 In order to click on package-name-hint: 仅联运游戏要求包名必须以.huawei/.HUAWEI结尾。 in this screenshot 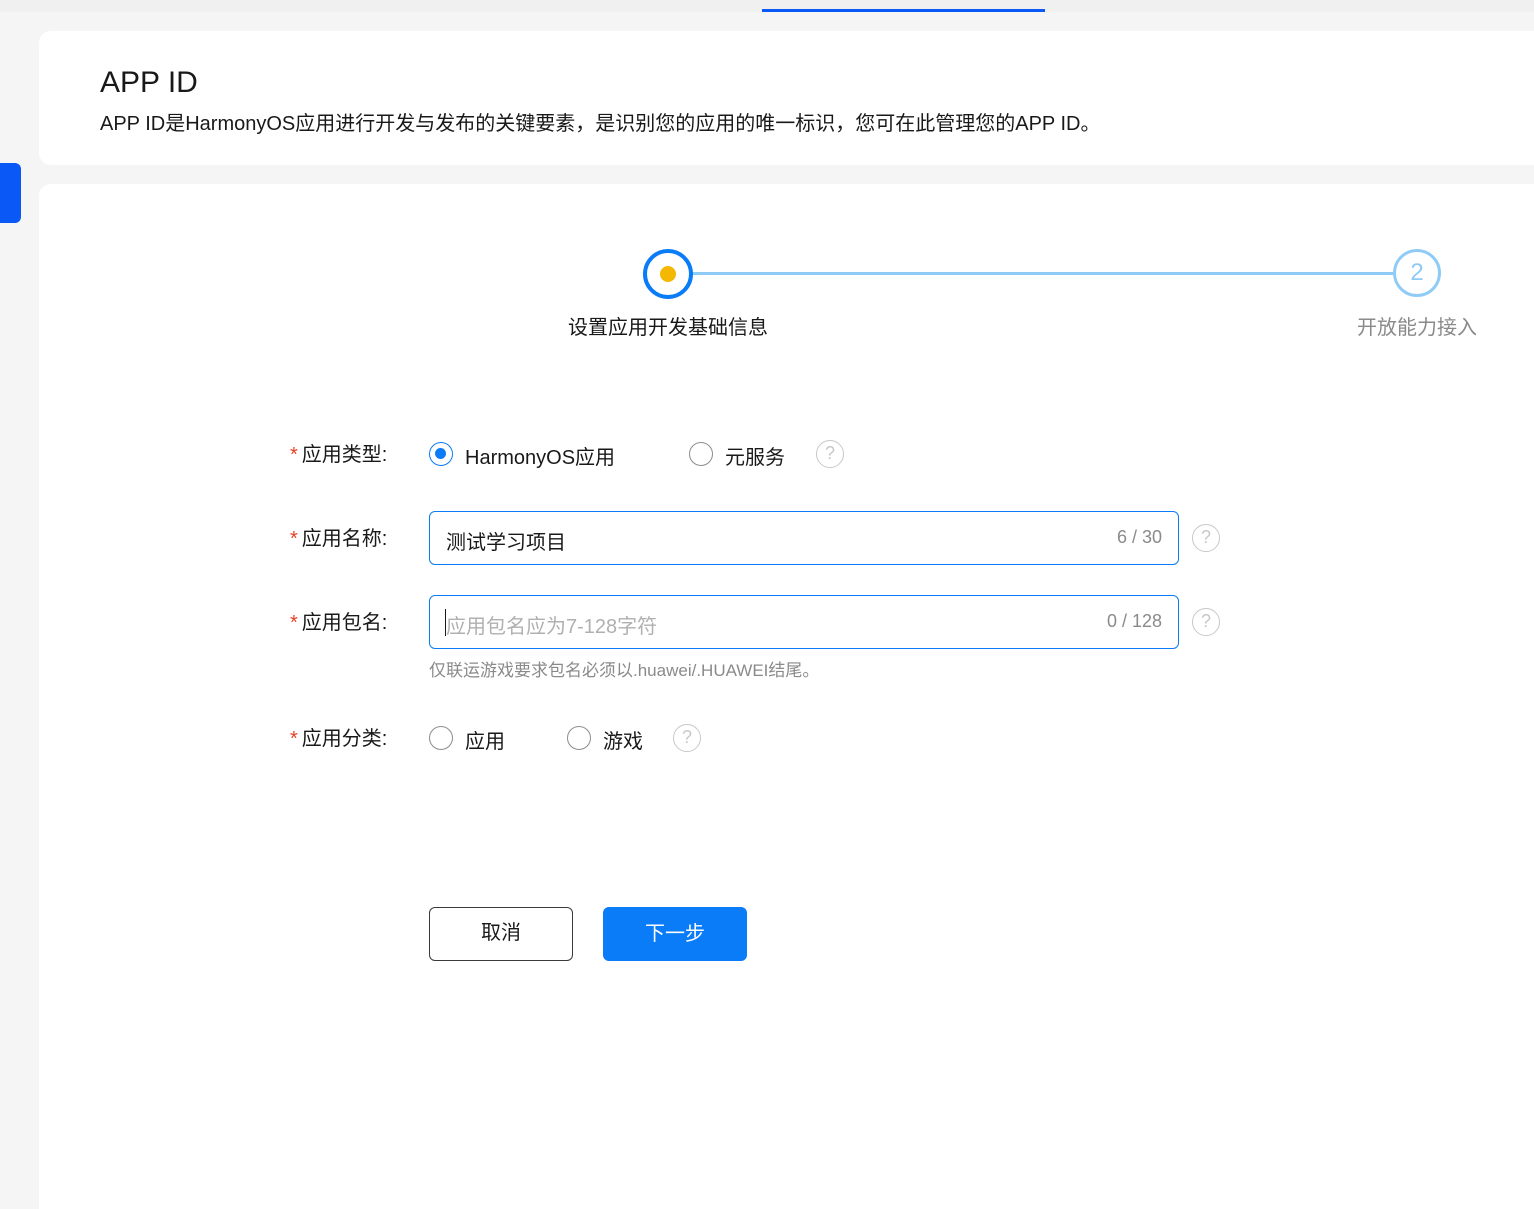, I will do `click(624, 670)`.